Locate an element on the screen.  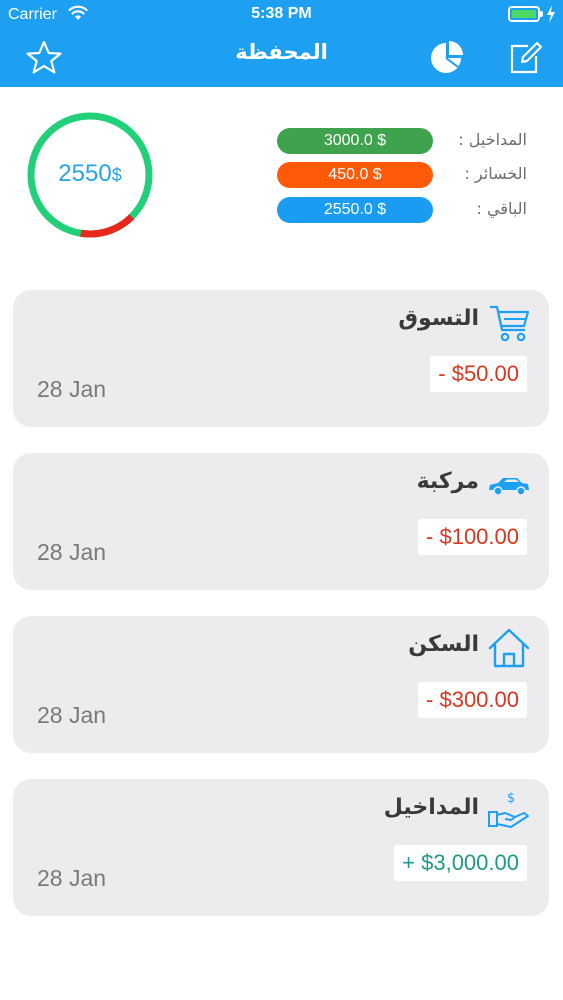
ring-currency: $ is located at coordinates (116, 175).